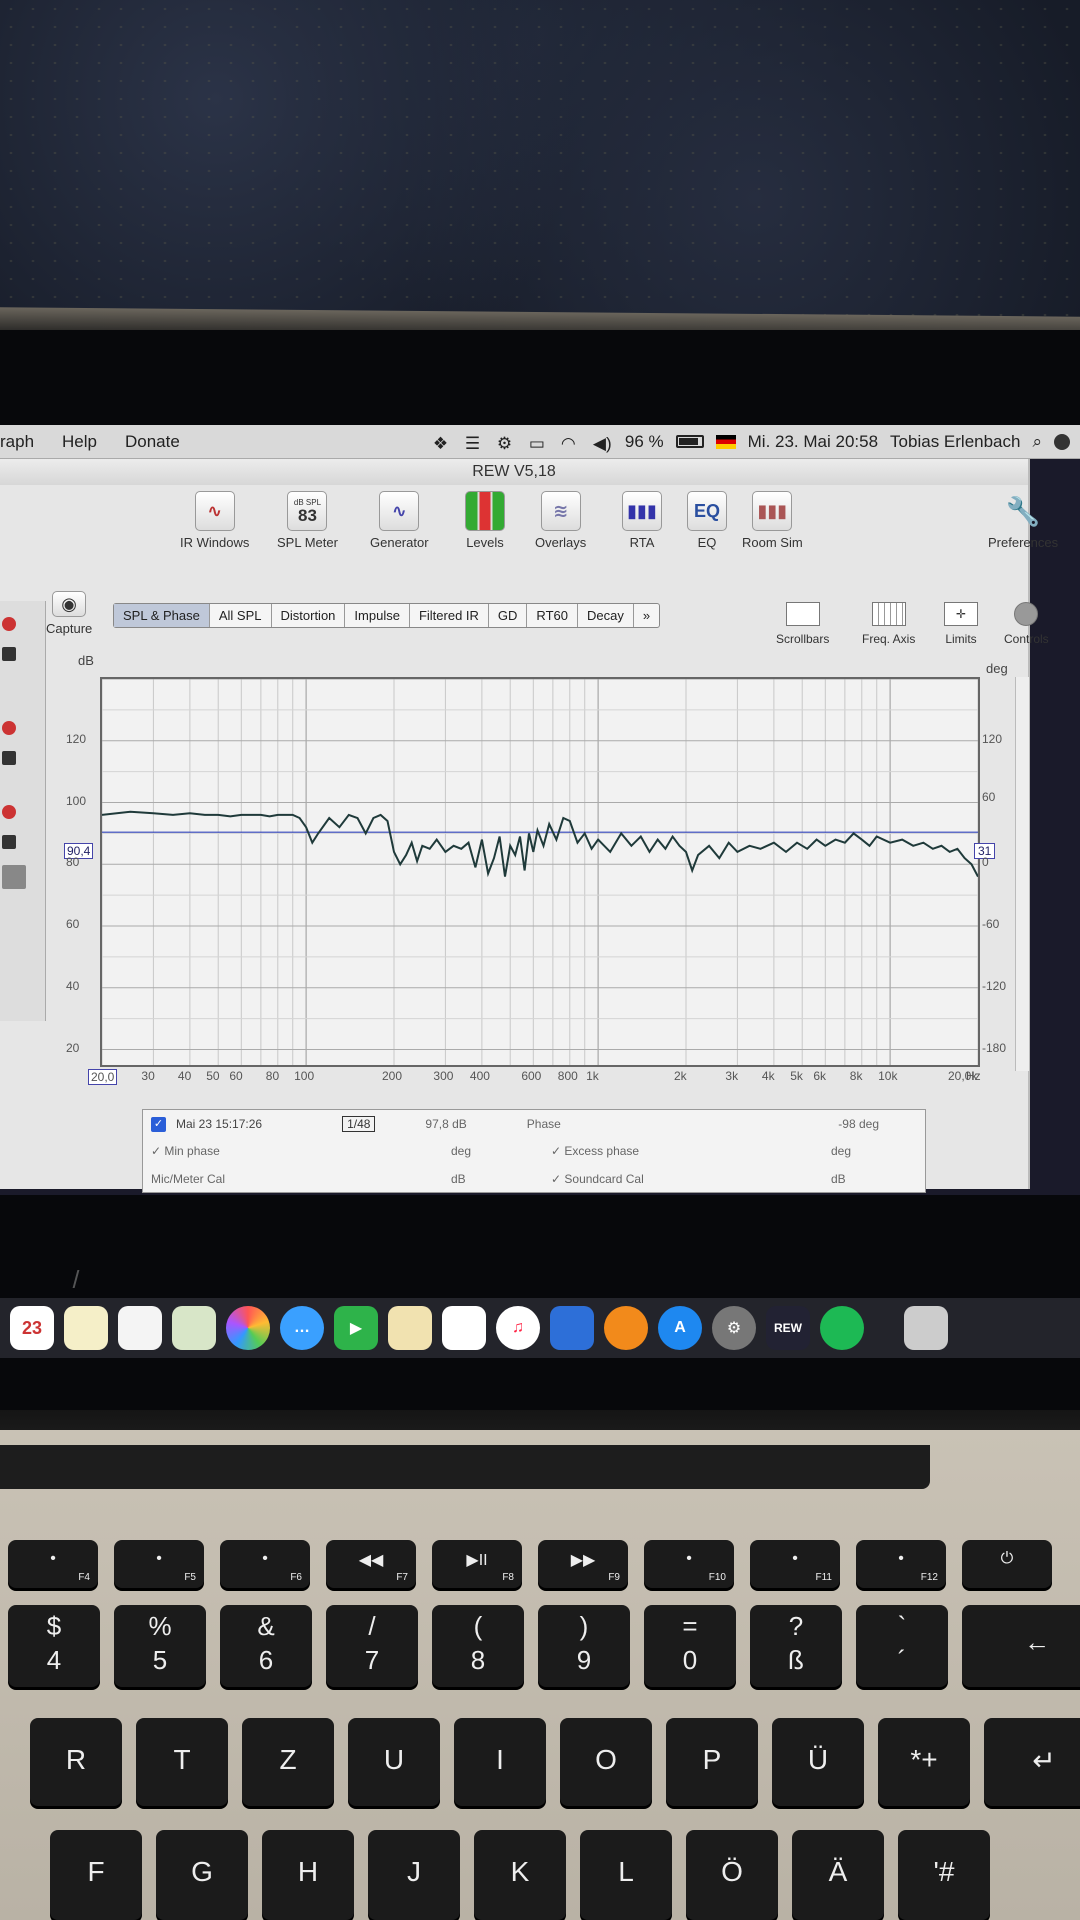 This screenshot has height=1920, width=1080. I want to click on measurement-checkbox: ✓, so click(158, 1124).